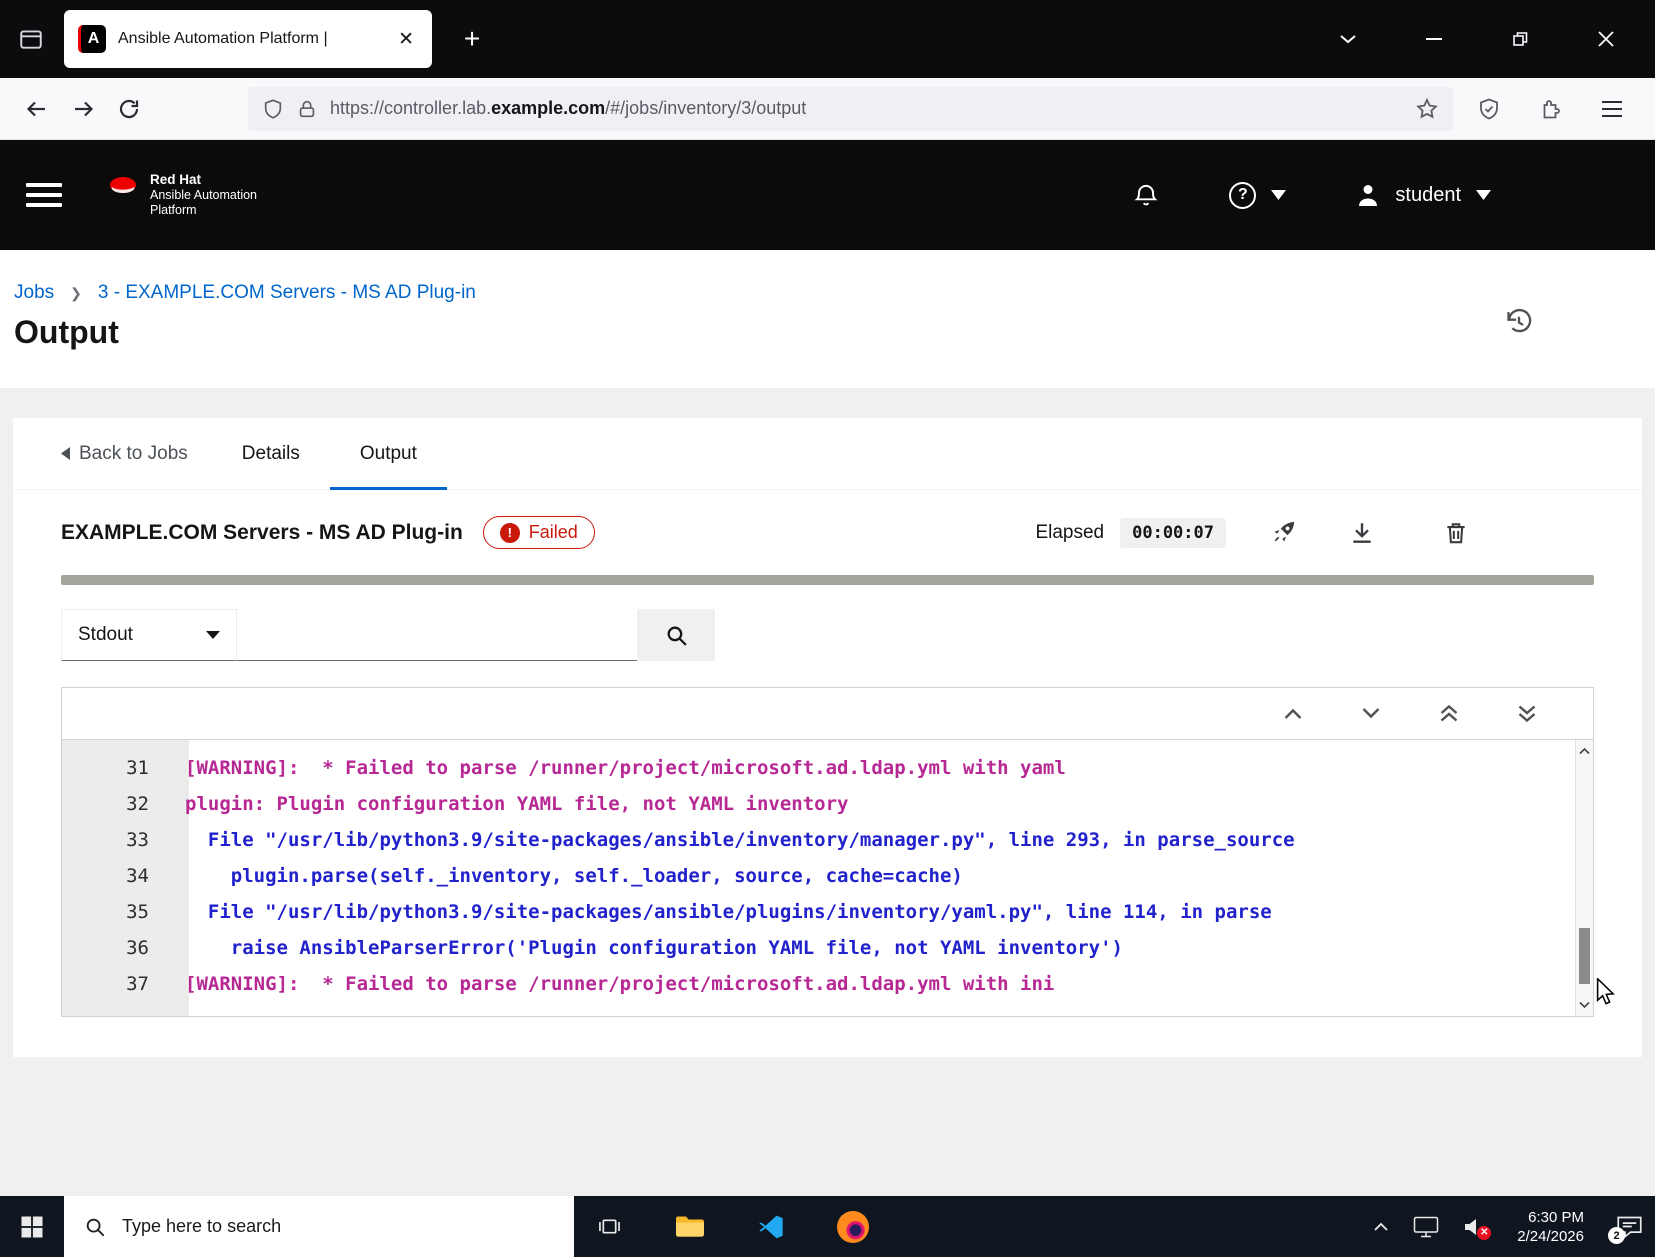  Describe the element at coordinates (1070, 532) in the screenshot. I see `elapsed-label: Elapsed` at that location.